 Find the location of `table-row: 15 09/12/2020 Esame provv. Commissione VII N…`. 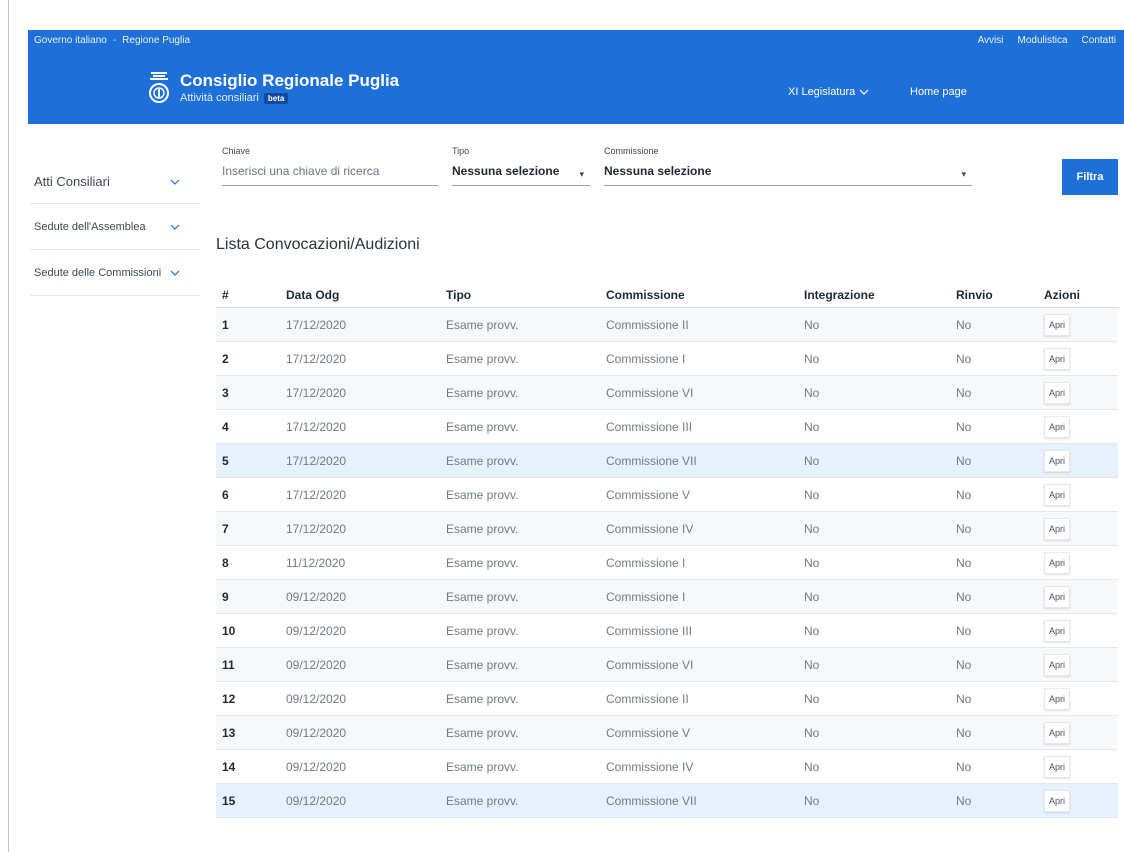

table-row: 15 09/12/2020 Esame provv. Commissione VII N… is located at coordinates (667, 801).